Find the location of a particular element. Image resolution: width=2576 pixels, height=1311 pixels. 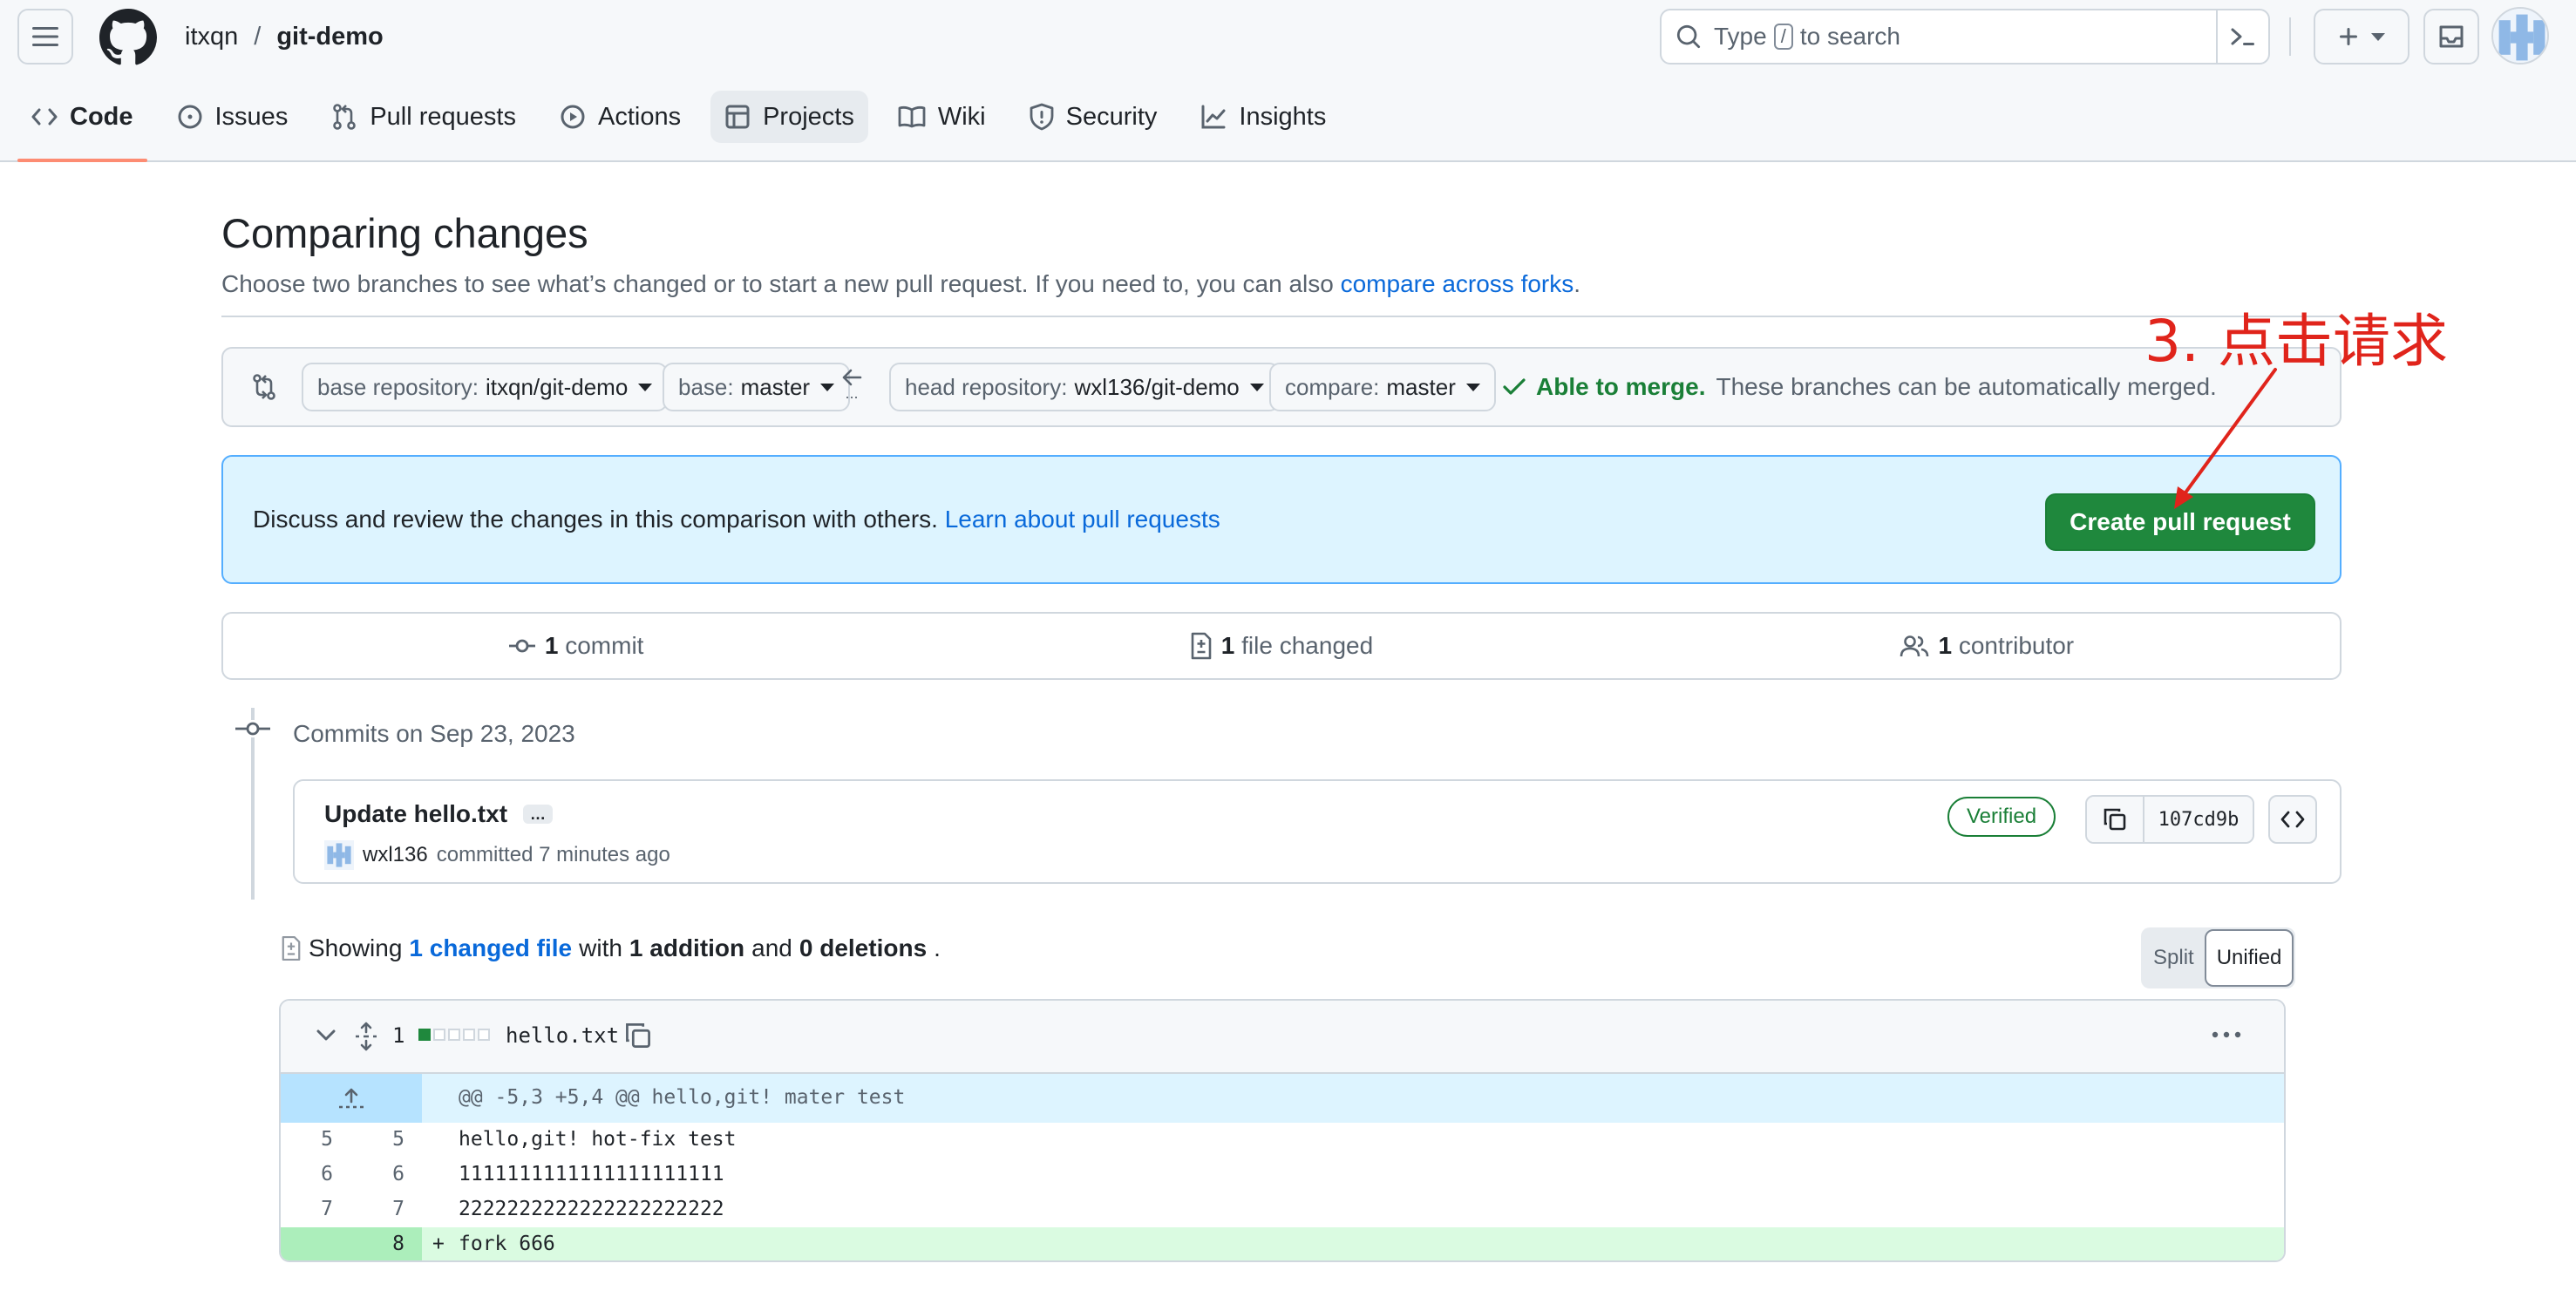

diff-code: 2222222222222222222222 is located at coordinates (591, 1209).